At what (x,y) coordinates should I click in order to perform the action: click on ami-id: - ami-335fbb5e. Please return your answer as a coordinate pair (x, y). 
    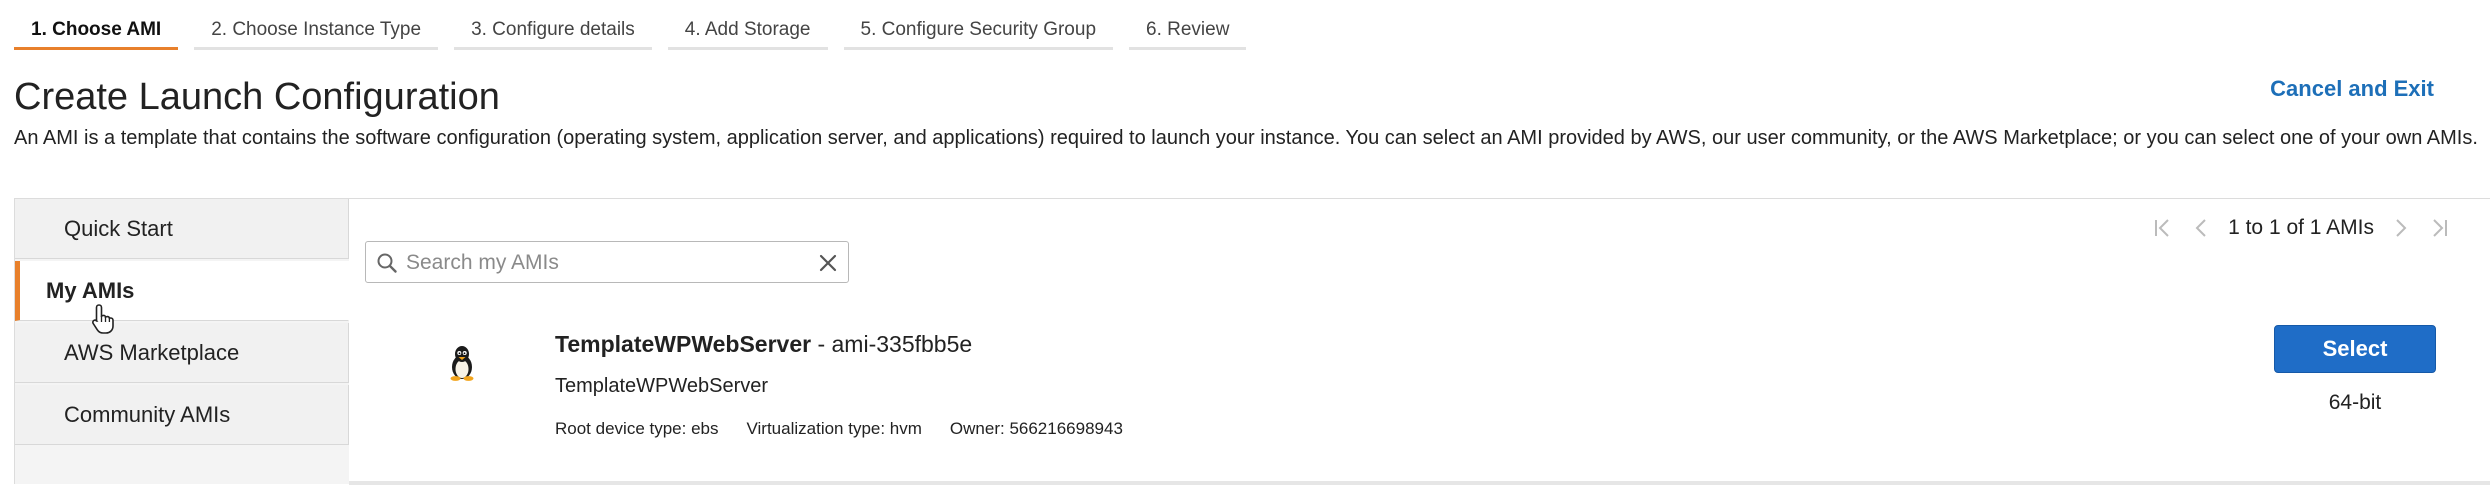
    Looking at the image, I should click on (892, 344).